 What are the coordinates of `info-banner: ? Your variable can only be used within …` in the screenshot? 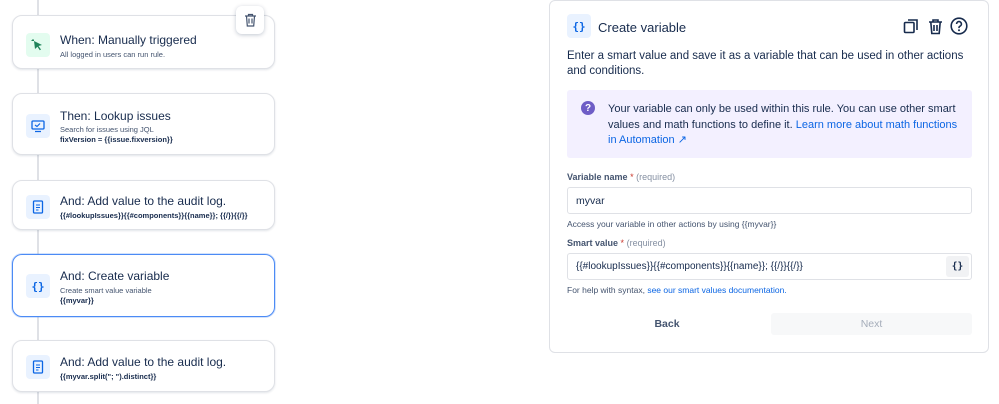 It's located at (769, 124).